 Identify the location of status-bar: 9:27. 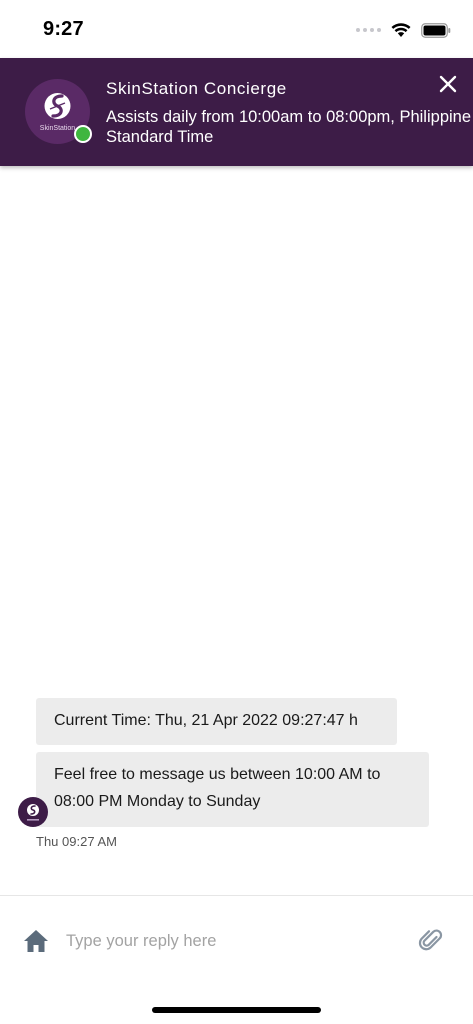
(236, 29).